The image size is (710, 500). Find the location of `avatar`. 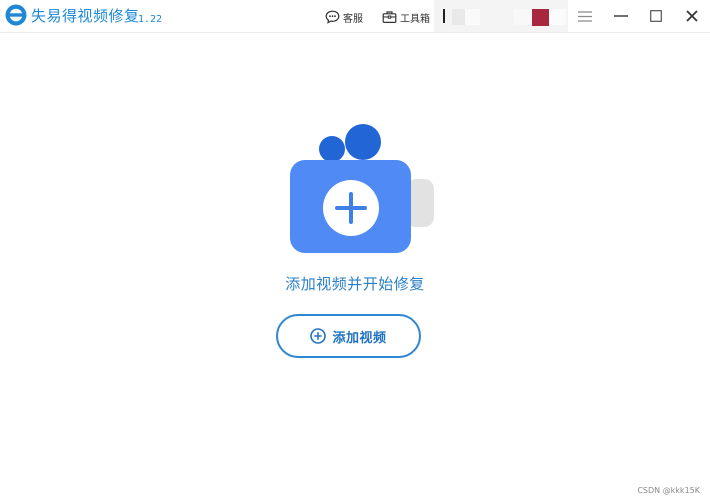

avatar is located at coordinates (540, 17).